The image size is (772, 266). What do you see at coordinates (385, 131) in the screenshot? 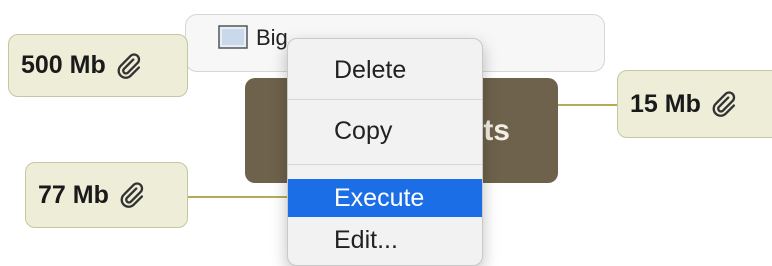
I see `menu-item-copy: Copy` at bounding box center [385, 131].